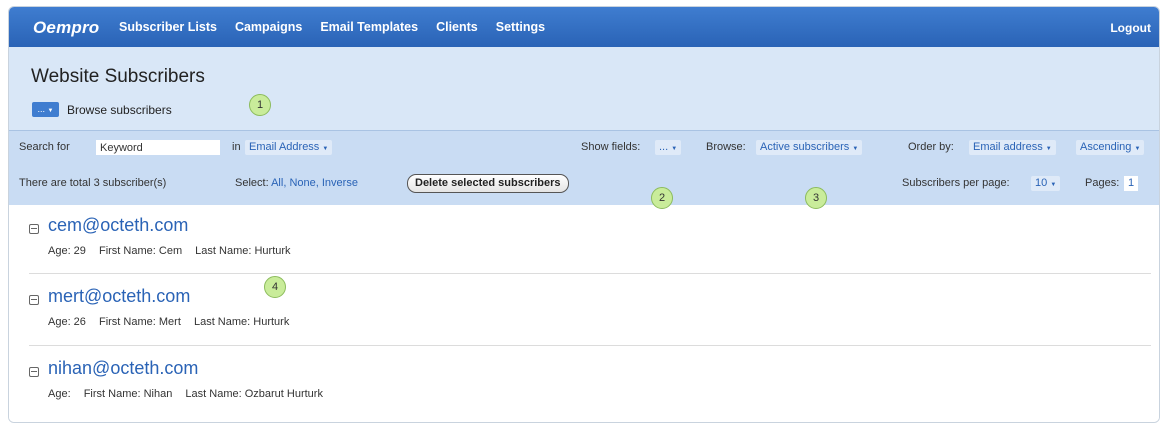 Image resolution: width=1167 pixels, height=425 pixels. Describe the element at coordinates (1131, 183) in the screenshot. I see `page-number-link: 1` at that location.